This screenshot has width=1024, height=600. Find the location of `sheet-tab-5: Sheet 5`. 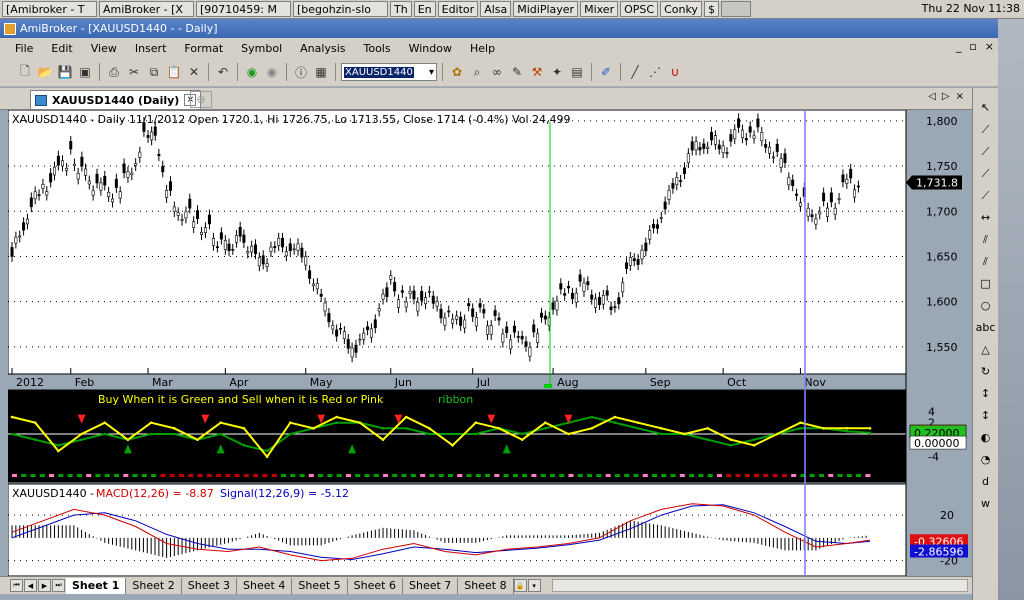

sheet-tab-5: Sheet 5 is located at coordinates (320, 585).